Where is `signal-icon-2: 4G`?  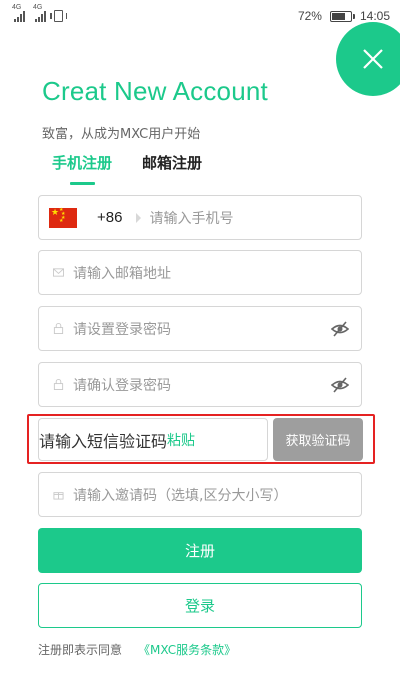
signal-icon-2: 4G is located at coordinates (39, 13).